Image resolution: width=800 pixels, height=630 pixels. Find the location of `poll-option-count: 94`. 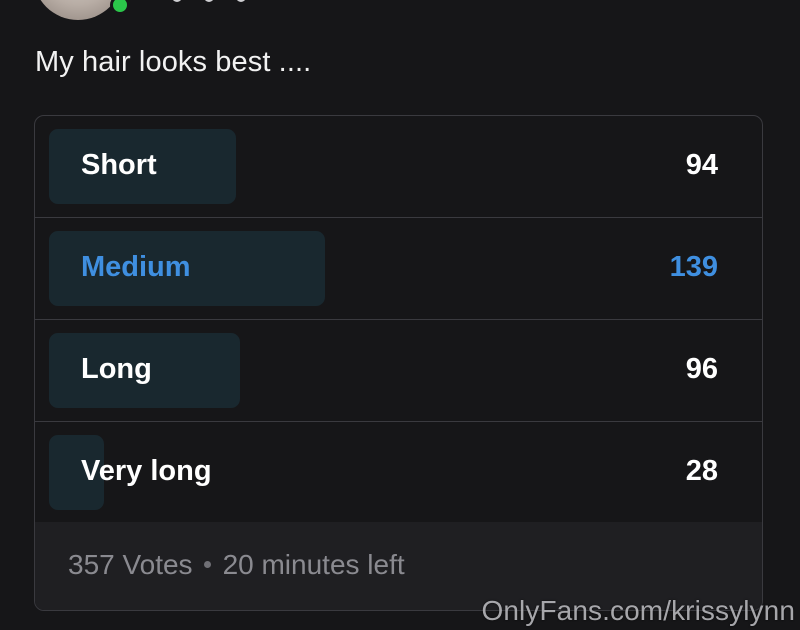

poll-option-count: 94 is located at coordinates (701, 165).